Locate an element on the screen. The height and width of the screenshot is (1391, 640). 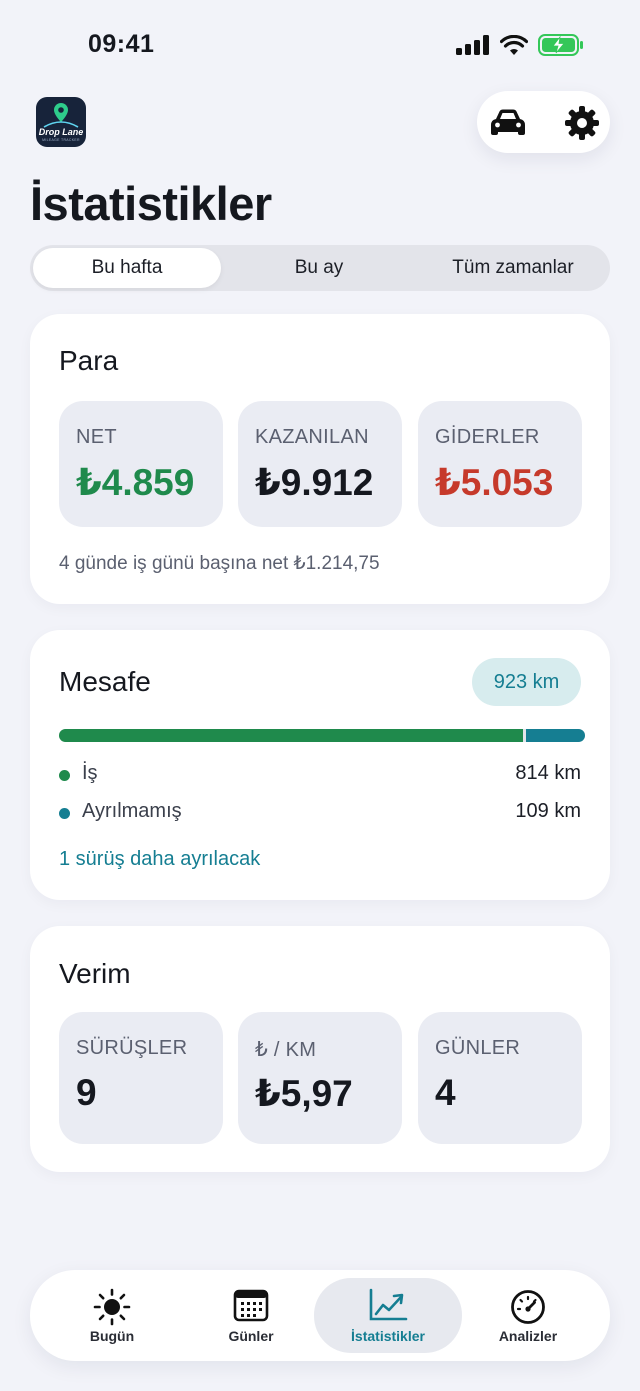
segment-this-month: Bu ay is located at coordinates (319, 268).